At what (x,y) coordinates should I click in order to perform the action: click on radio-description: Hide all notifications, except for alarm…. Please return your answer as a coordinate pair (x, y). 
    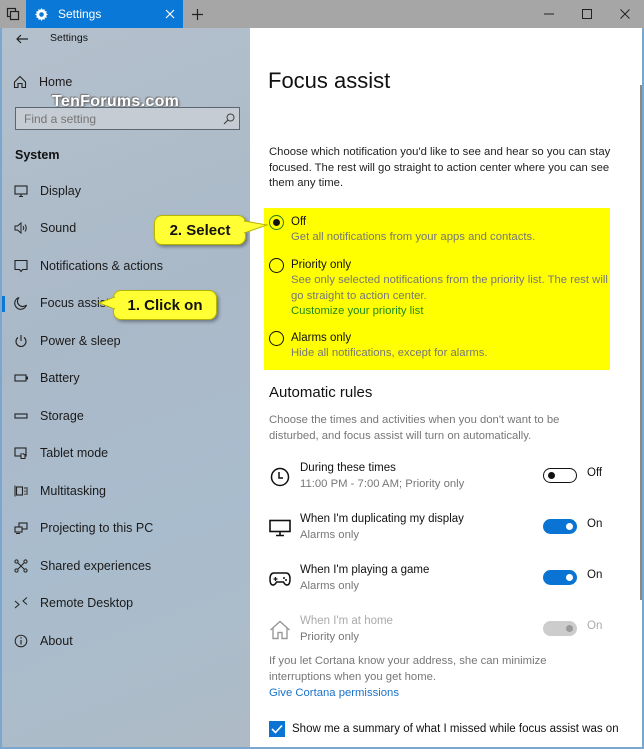
    Looking at the image, I should click on (389, 353).